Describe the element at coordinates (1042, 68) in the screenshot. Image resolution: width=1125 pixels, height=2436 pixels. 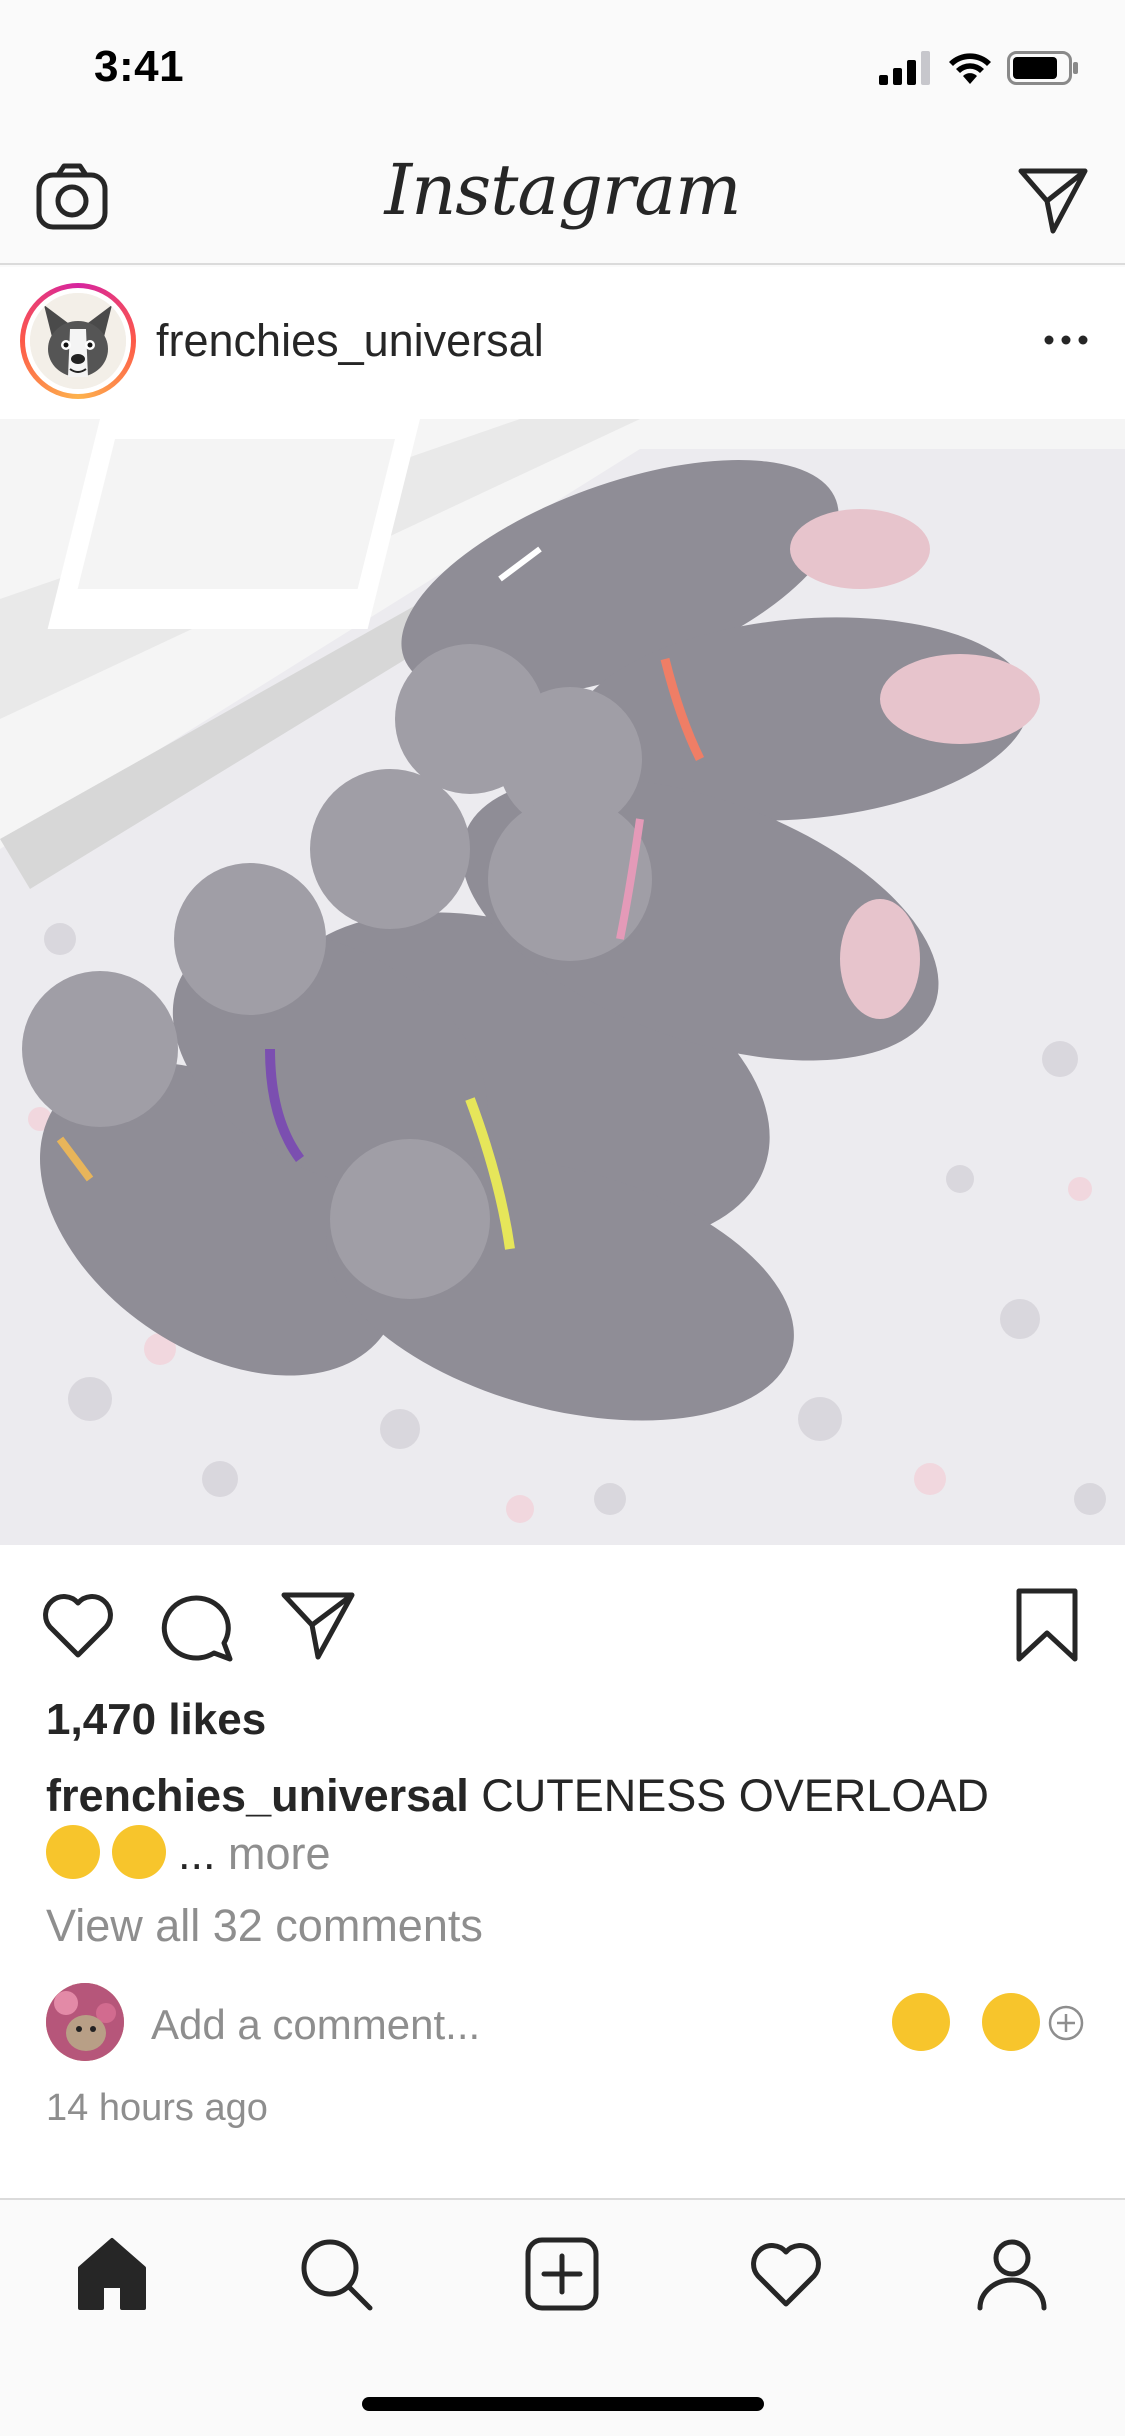
I see `battery-icon` at that location.